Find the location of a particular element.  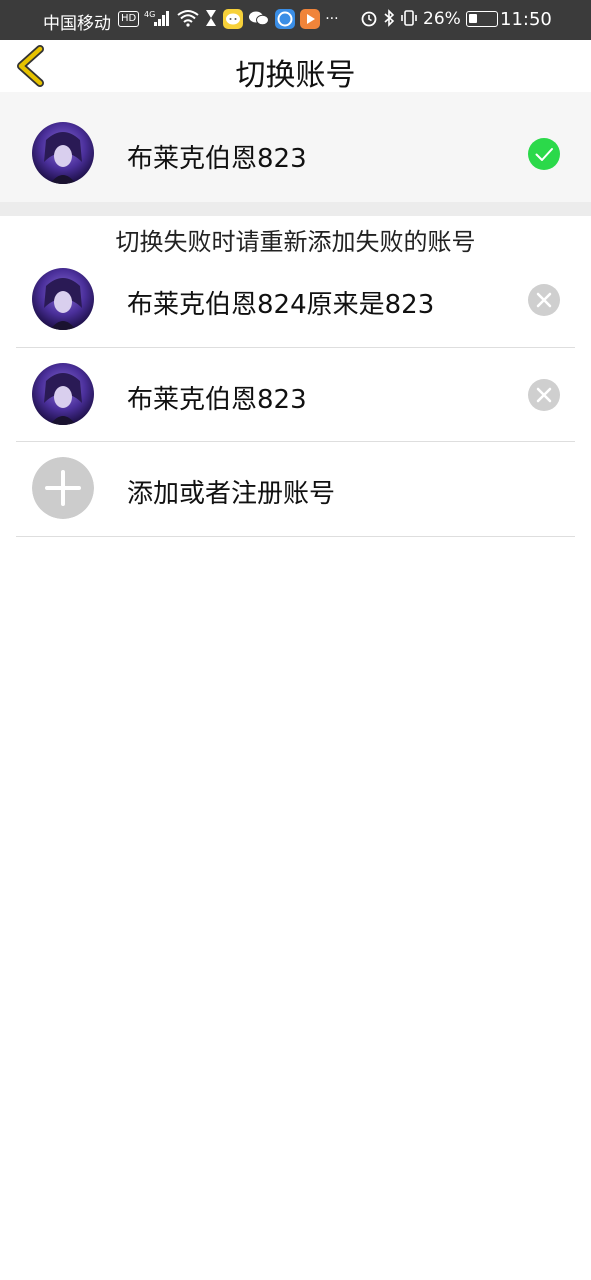

current-account-row: 布莱克伯恩823 is located at coordinates (295, 139).